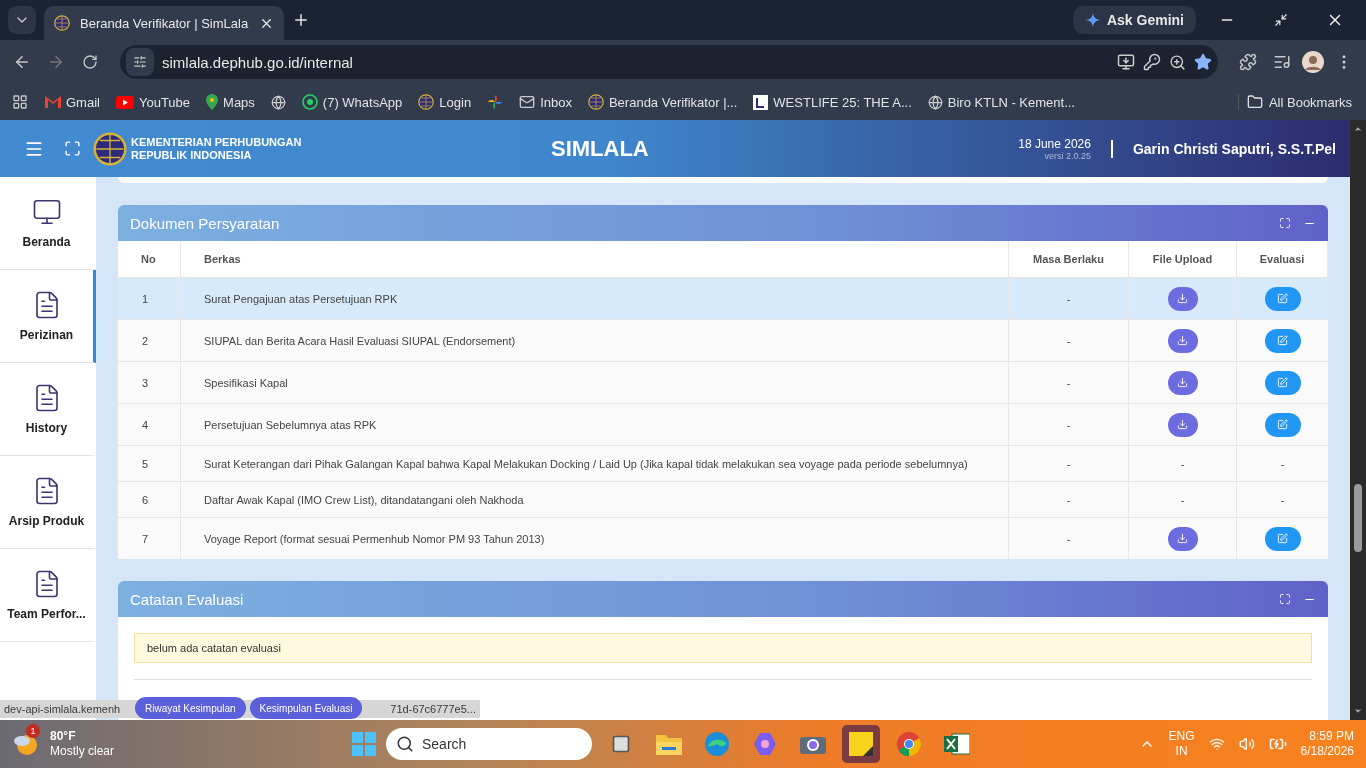 The width and height of the screenshot is (1366, 768). I want to click on bookmark-item: Gmail, so click(72, 102).